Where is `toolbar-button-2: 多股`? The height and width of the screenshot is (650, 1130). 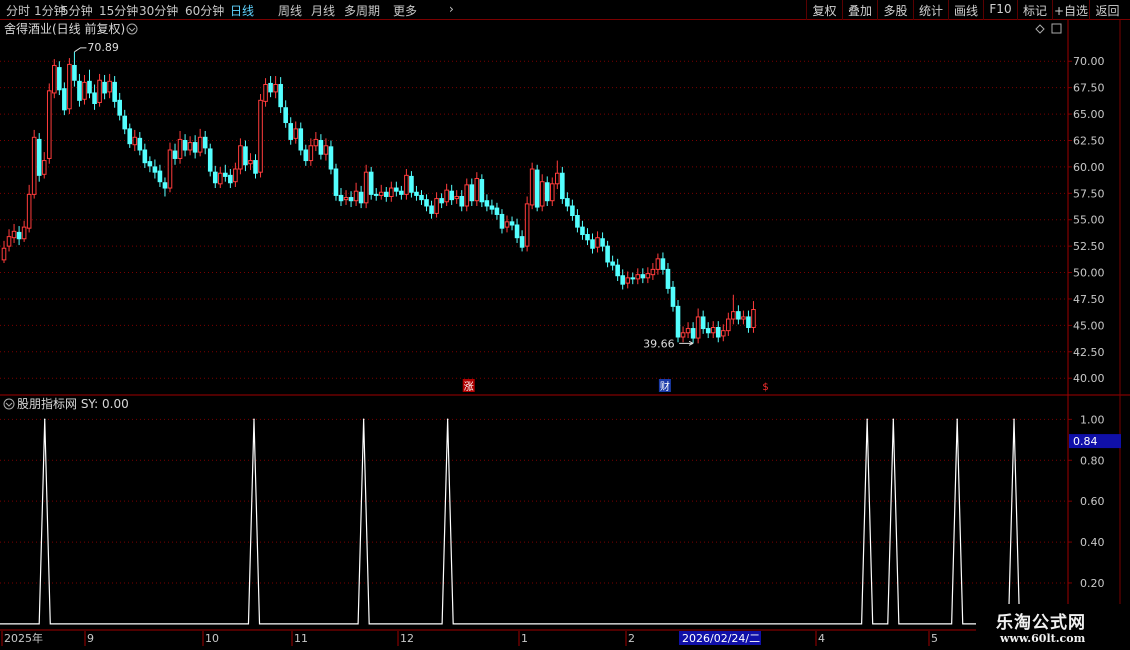 toolbar-button-2: 多股 is located at coordinates (895, 10).